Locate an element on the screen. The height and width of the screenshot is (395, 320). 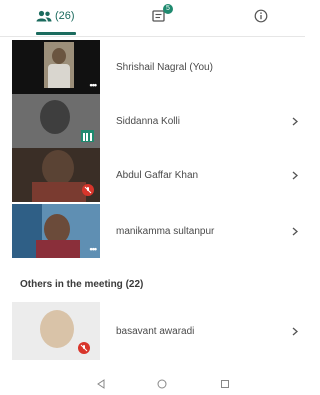
home-circle-icon is located at coordinates (162, 385).